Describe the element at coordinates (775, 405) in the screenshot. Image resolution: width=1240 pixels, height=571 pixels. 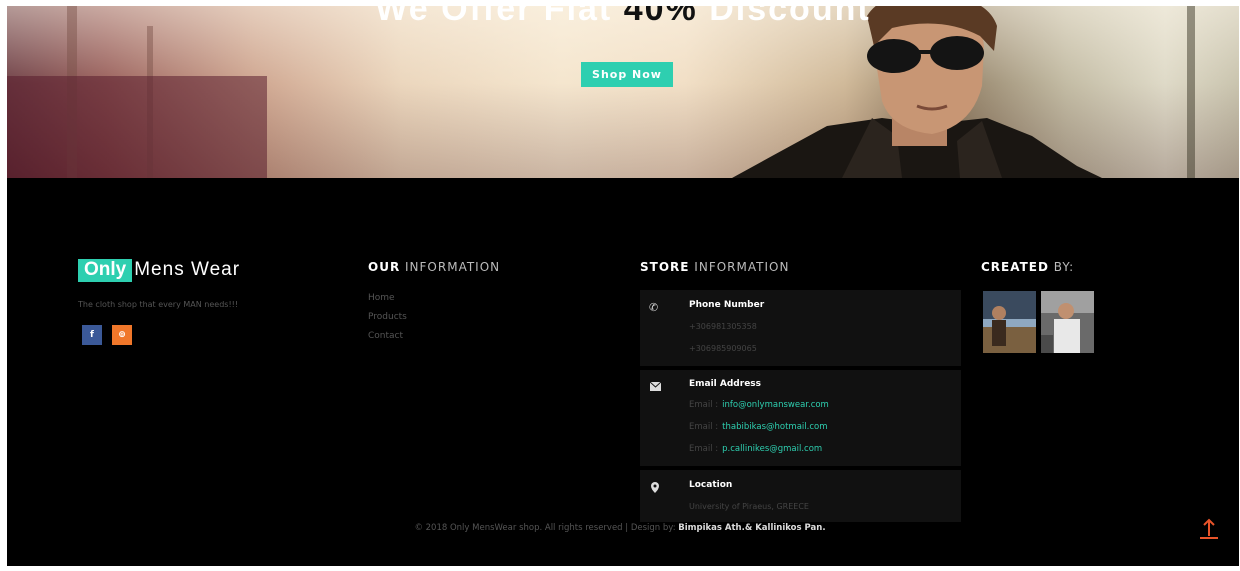
I see `email-link: info@onlymanswear.com` at that location.